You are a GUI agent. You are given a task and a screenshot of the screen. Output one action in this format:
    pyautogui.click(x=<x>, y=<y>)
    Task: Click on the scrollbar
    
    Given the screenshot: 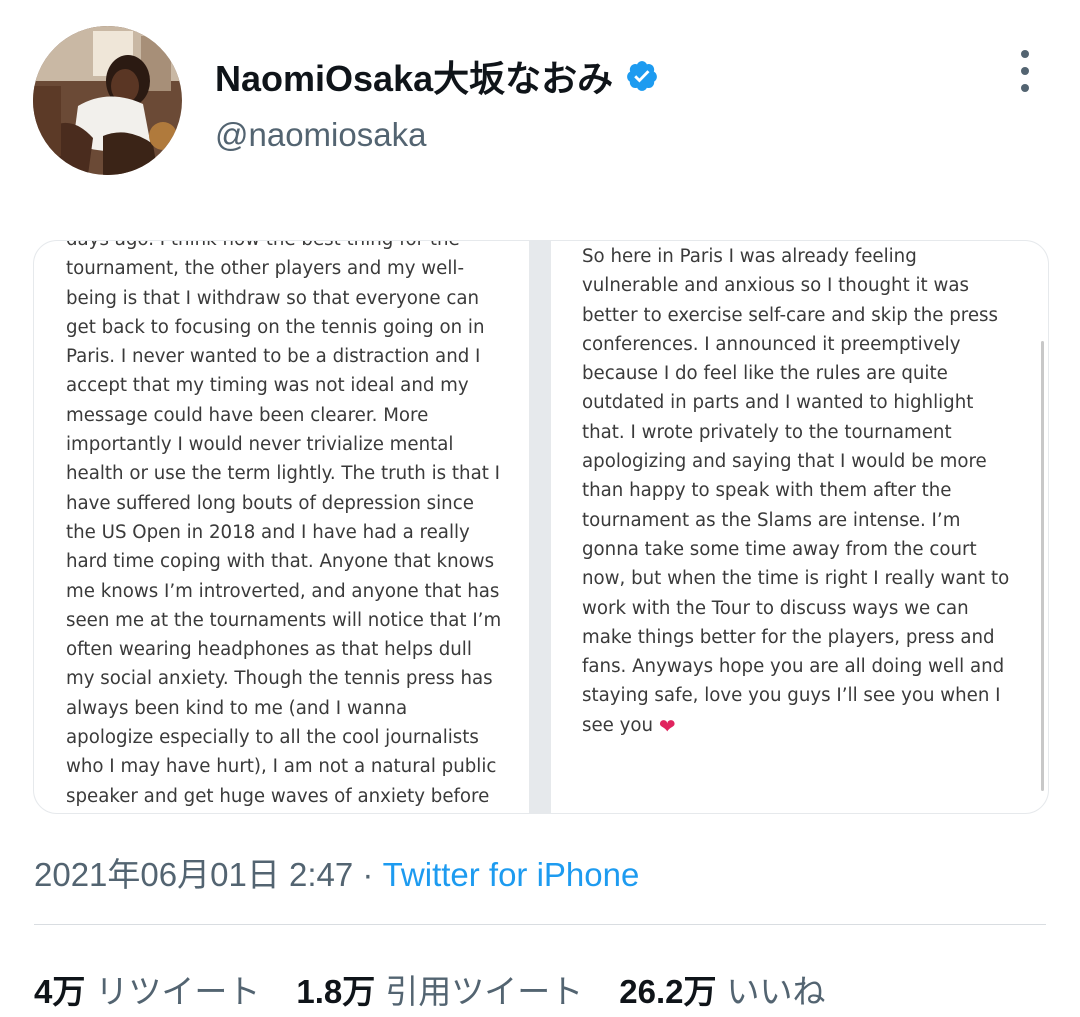 What is the action you would take?
    pyautogui.click(x=1042, y=566)
    